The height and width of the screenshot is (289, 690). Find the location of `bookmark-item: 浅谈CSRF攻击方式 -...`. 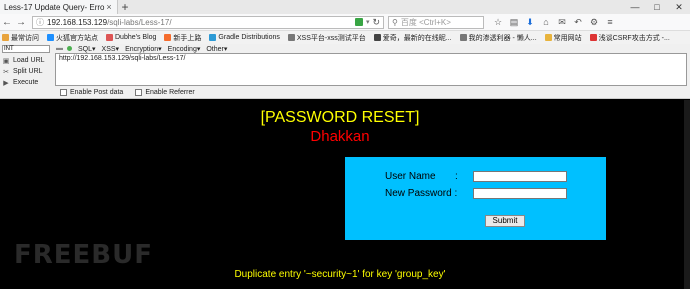

bookmark-item: 浅谈CSRF攻击方式 -... is located at coordinates (629, 38).